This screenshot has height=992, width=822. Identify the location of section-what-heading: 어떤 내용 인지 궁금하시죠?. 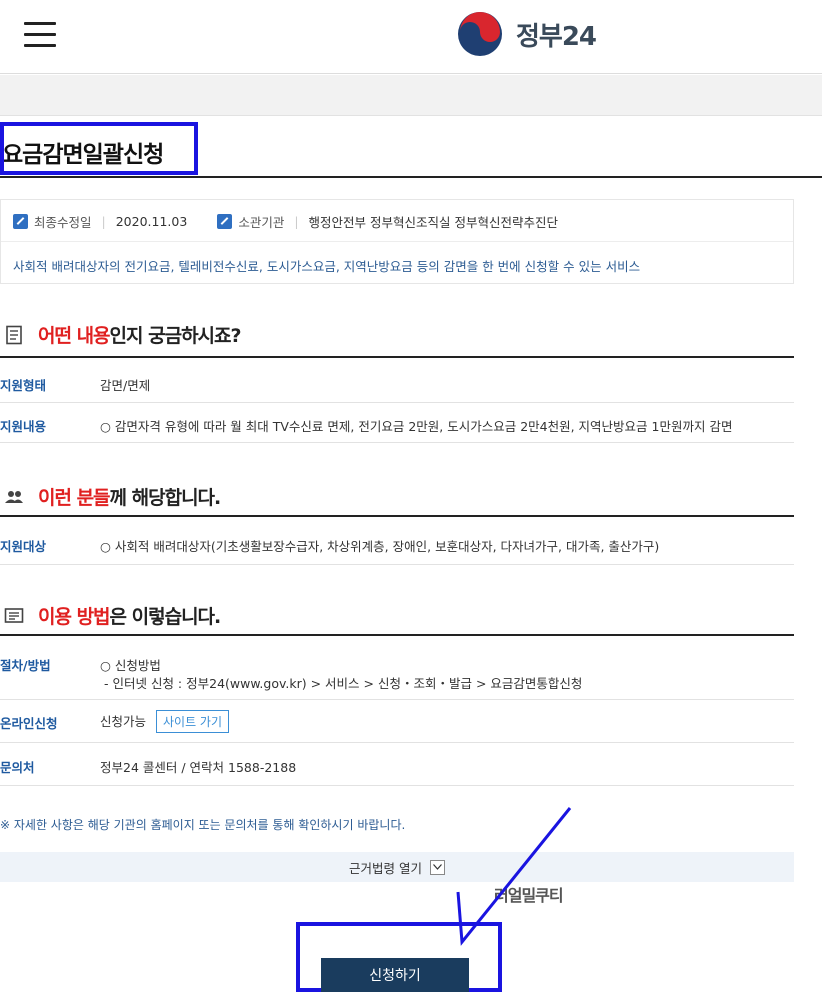
(123, 334).